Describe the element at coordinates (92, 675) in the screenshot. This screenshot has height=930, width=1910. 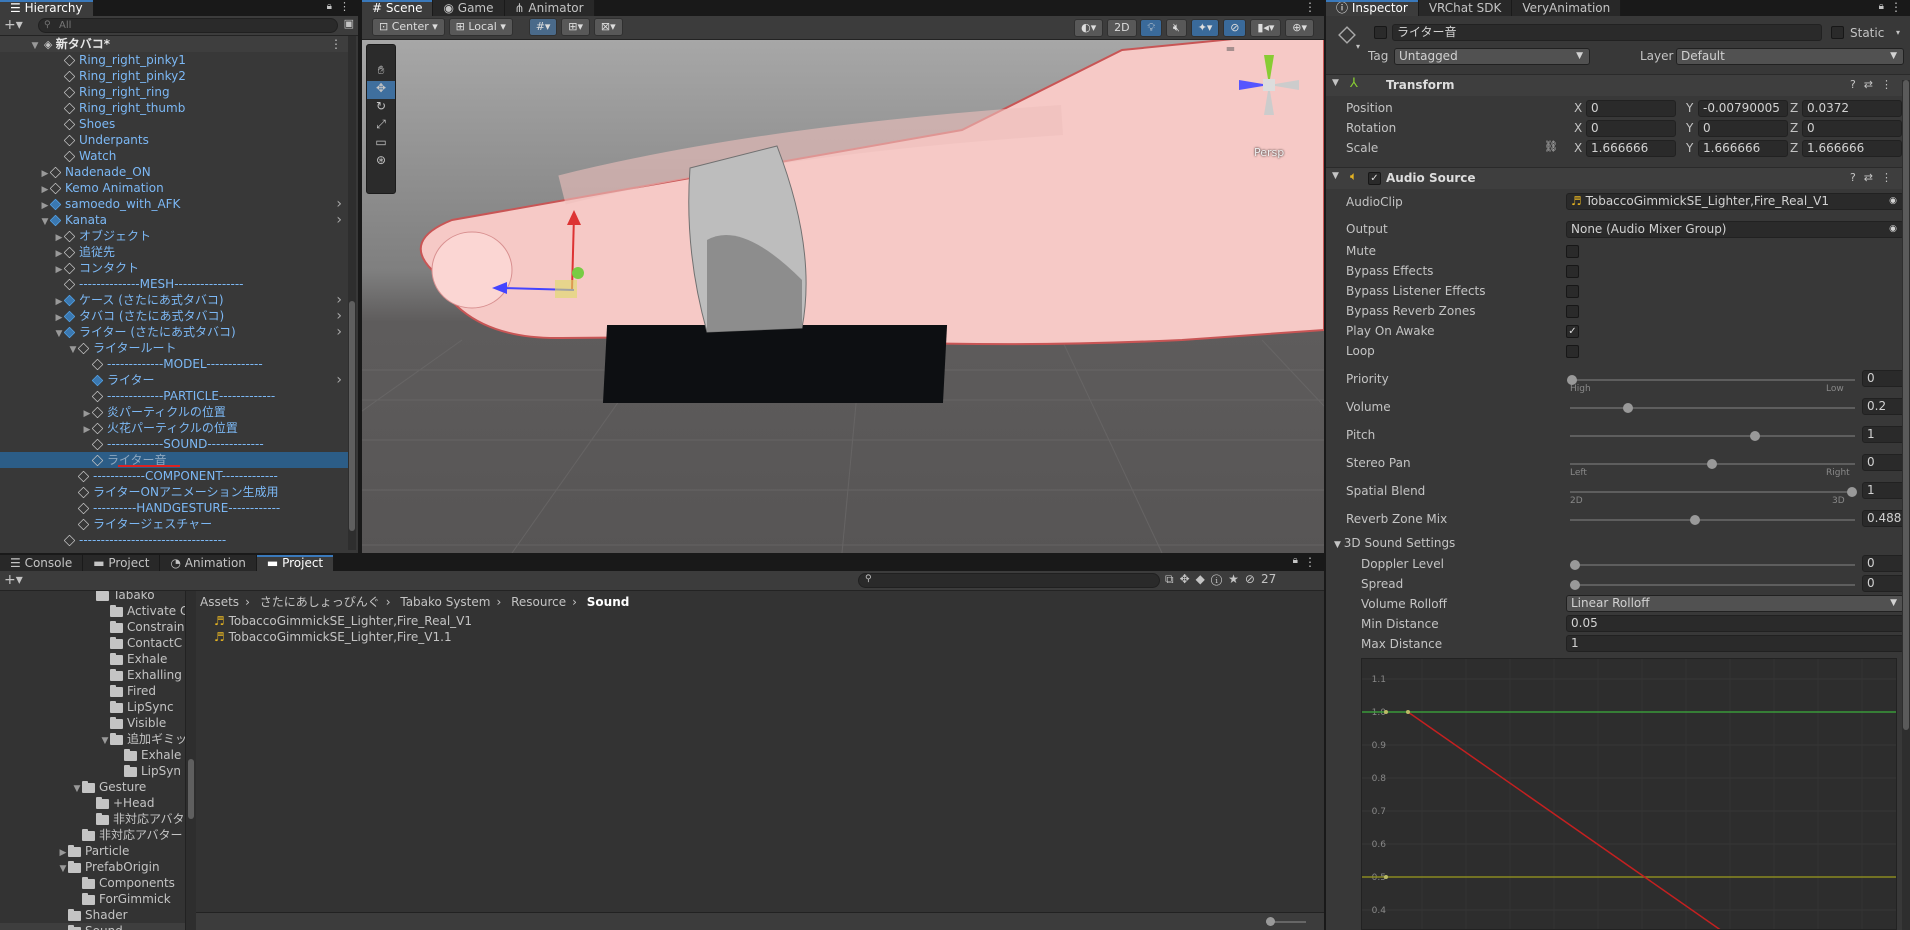
I see `folder-tree-item: Exhalling` at that location.